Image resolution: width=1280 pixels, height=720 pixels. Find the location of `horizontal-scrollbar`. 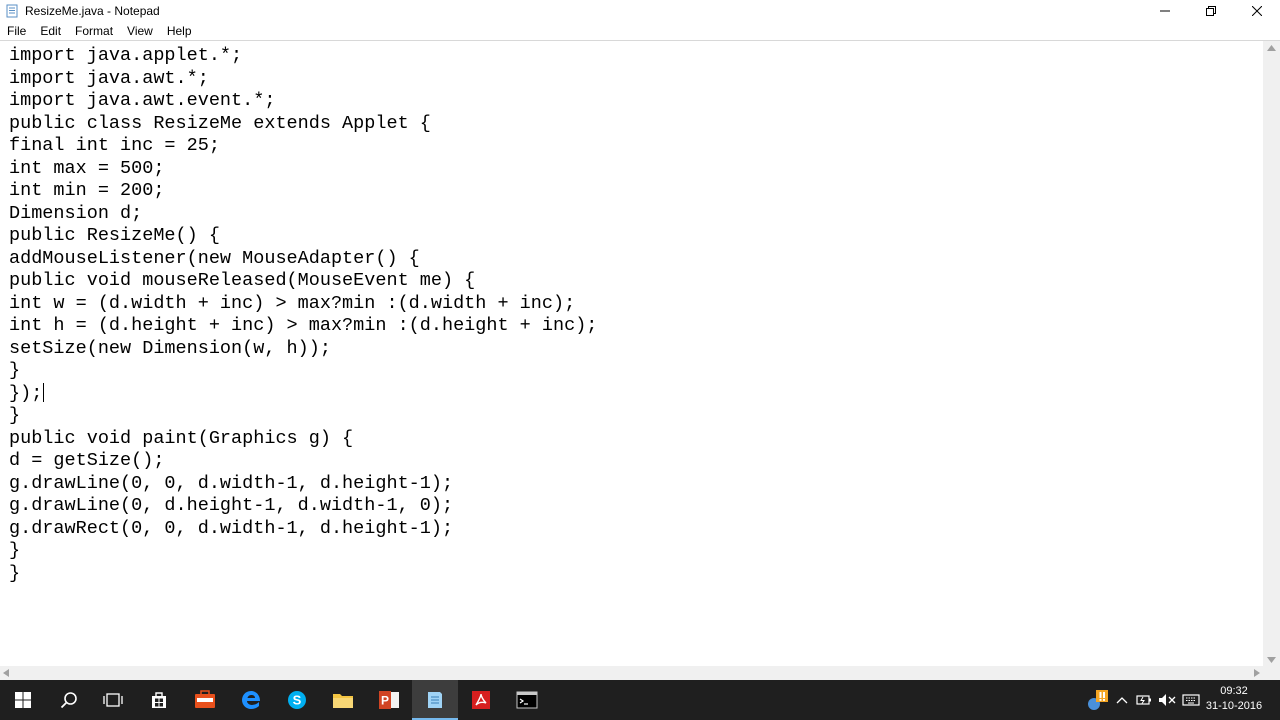

horizontal-scrollbar is located at coordinates (631, 673).